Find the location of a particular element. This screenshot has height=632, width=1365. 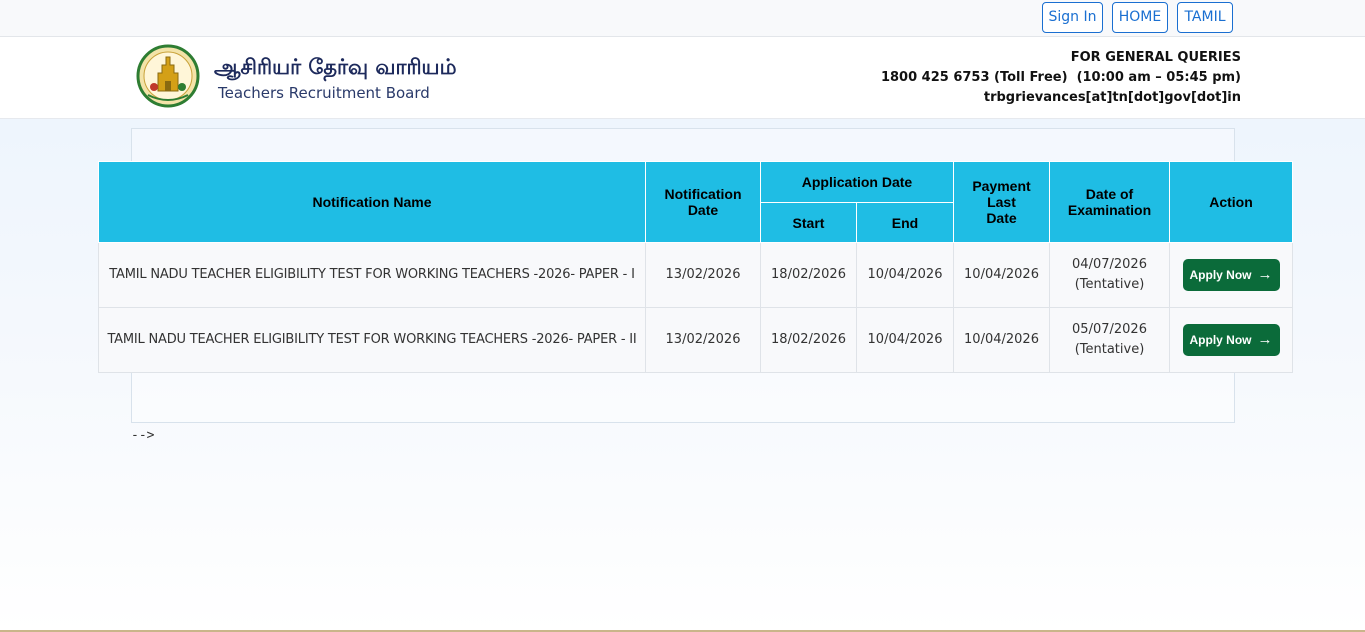

header-action: Action is located at coordinates (1231, 202).